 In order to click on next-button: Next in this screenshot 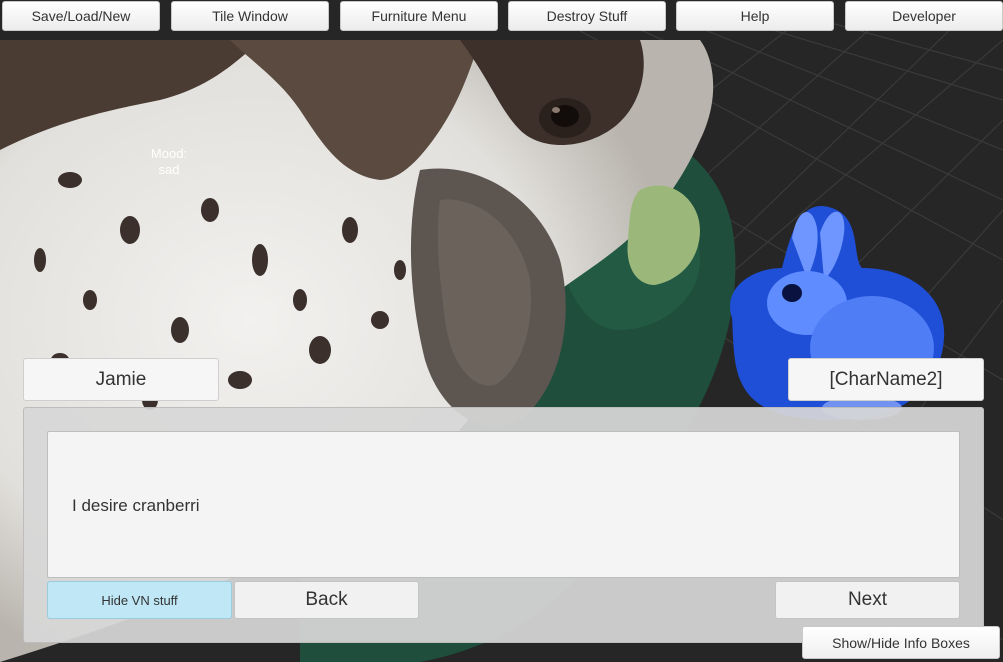, I will do `click(867, 600)`.